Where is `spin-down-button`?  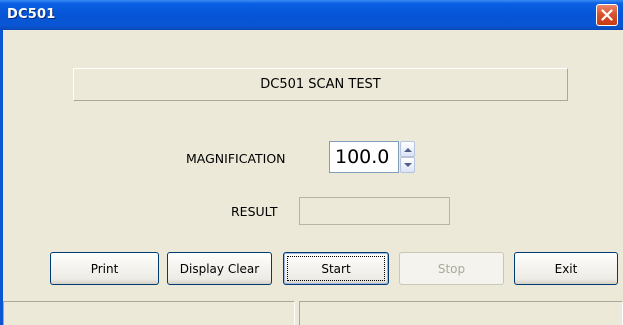 spin-down-button is located at coordinates (407, 165).